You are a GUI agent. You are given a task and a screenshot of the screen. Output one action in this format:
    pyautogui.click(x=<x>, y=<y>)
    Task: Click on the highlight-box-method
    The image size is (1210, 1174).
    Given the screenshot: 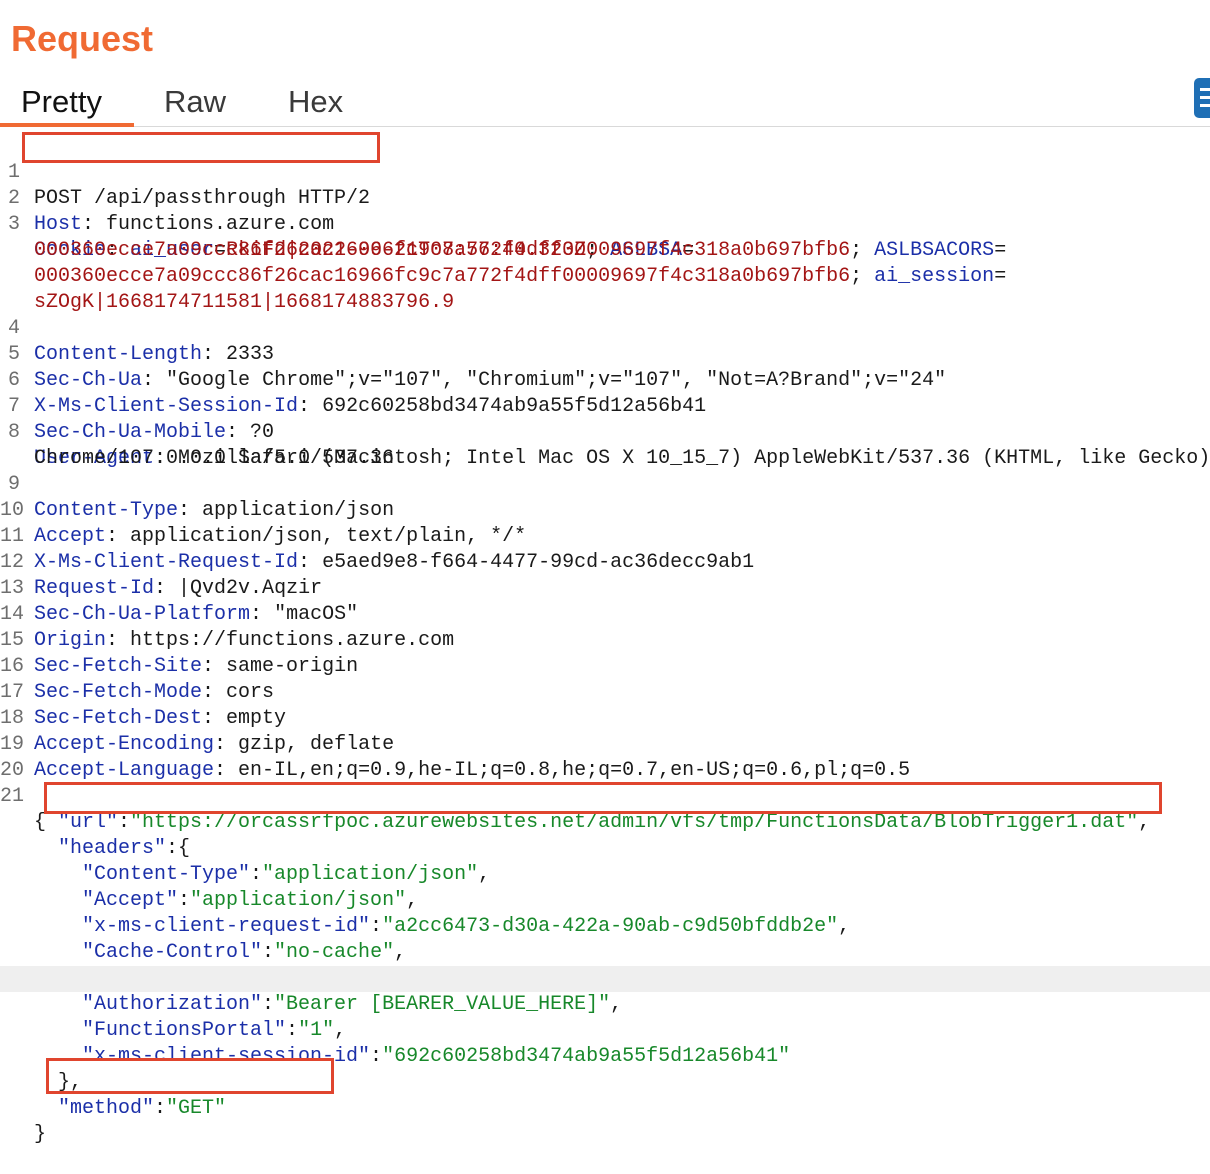 What is the action you would take?
    pyautogui.click(x=190, y=1076)
    